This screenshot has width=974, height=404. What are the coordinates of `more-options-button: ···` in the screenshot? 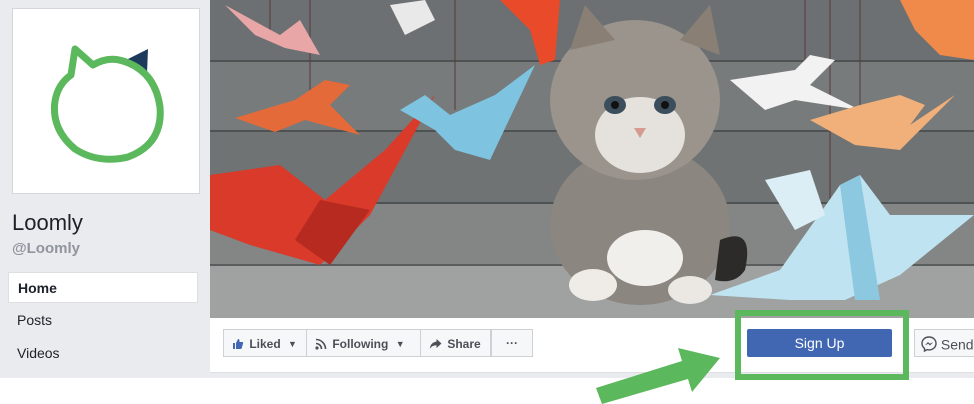 It's located at (512, 343).